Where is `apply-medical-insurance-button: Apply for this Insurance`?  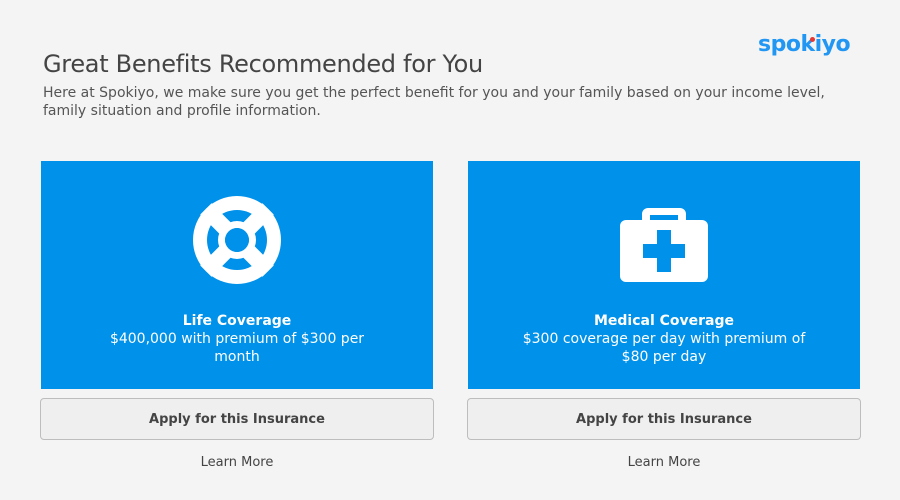 apply-medical-insurance-button: Apply for this Insurance is located at coordinates (664, 419).